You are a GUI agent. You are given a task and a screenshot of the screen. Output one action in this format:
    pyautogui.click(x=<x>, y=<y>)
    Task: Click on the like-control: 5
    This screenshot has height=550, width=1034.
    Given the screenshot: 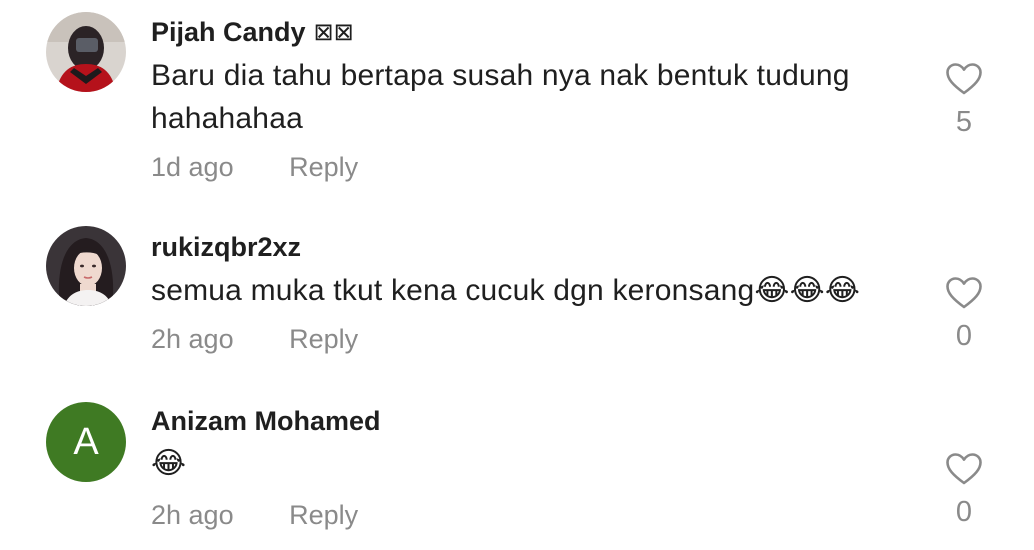 What is the action you would take?
    pyautogui.click(x=964, y=100)
    